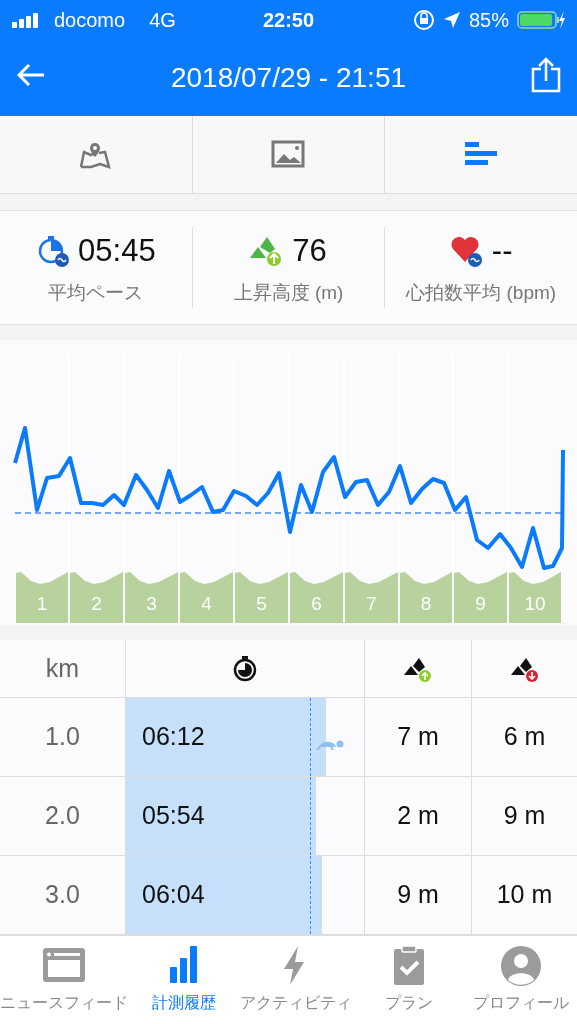 Image resolution: width=577 pixels, height=1024 pixels. What do you see at coordinates (288, 20) in the screenshot?
I see `clock-time: 22:50` at bounding box center [288, 20].